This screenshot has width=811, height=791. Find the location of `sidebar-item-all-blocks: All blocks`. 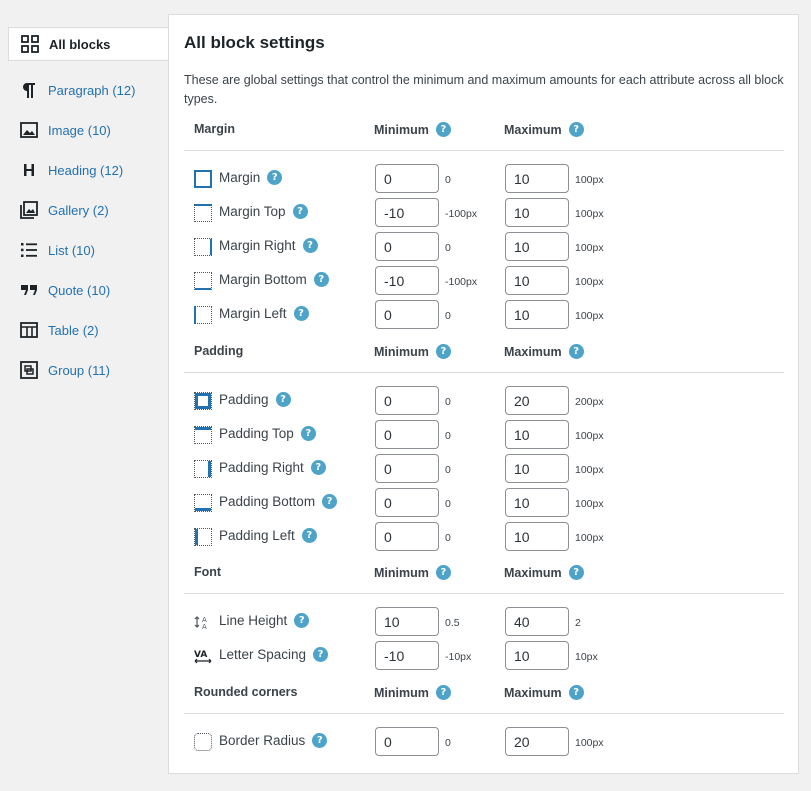

sidebar-item-all-blocks: All blocks is located at coordinates (88, 44).